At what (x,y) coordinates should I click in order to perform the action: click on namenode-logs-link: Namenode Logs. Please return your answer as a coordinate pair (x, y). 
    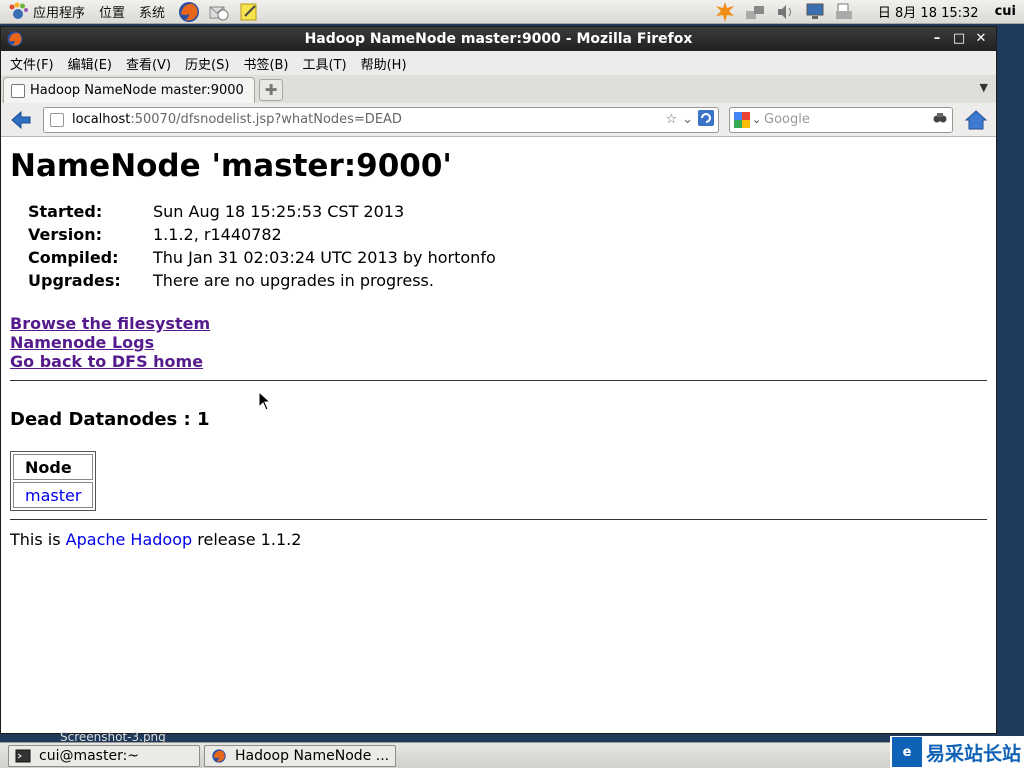
    Looking at the image, I should click on (498, 342).